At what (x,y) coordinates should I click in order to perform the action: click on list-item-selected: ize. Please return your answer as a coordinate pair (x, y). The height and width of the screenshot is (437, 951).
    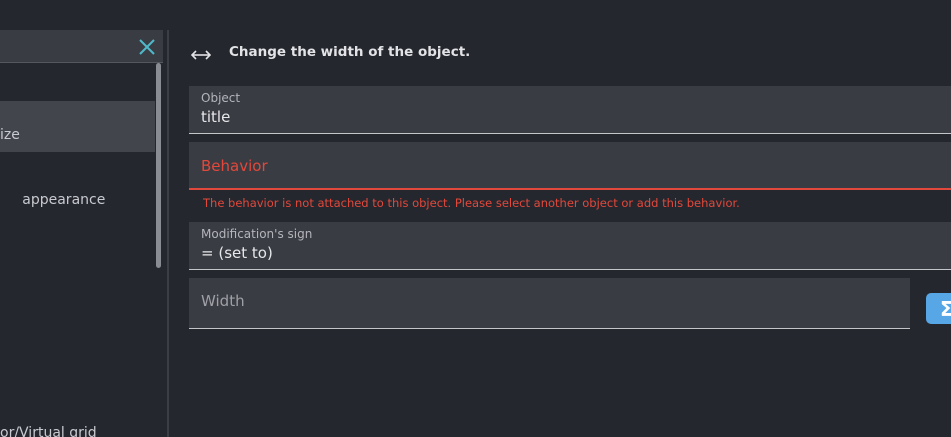
    Looking at the image, I should click on (77, 126).